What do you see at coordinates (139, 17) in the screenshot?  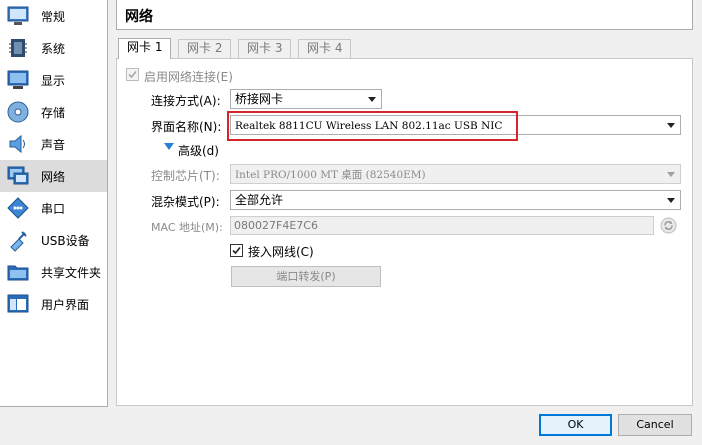 I see `page-title: 网络` at bounding box center [139, 17].